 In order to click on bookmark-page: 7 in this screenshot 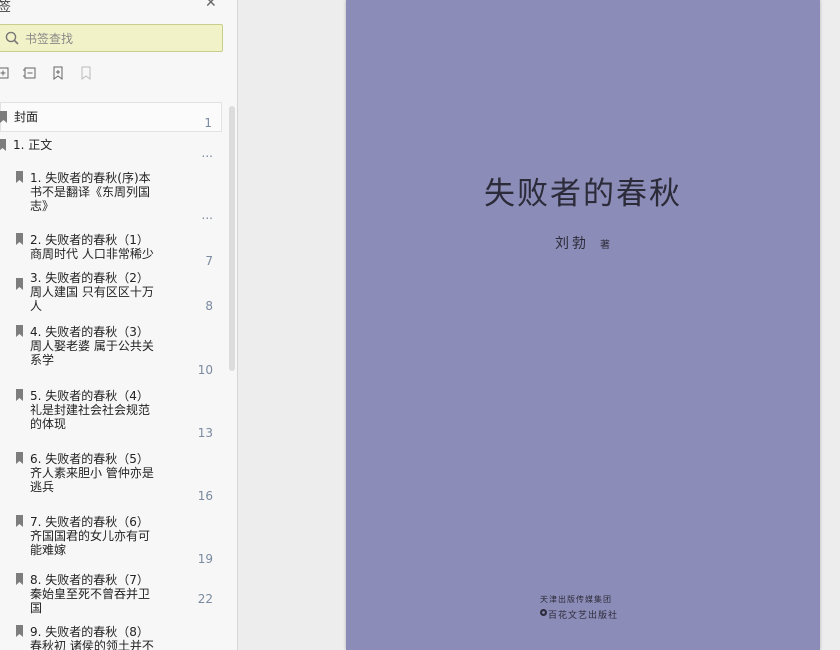, I will do `click(209, 261)`.